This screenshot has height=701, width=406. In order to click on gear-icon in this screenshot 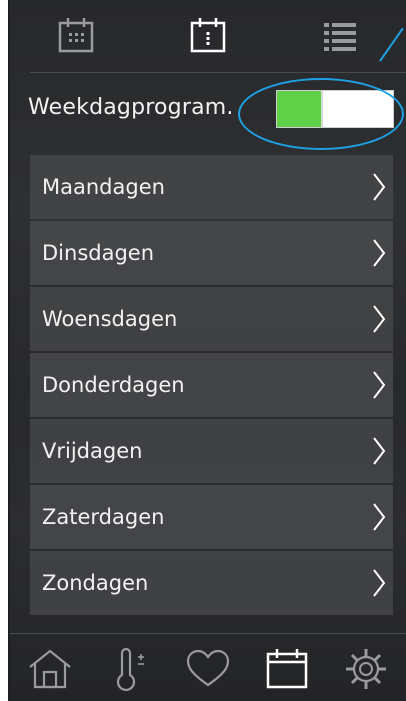, I will do `click(366, 668)`.